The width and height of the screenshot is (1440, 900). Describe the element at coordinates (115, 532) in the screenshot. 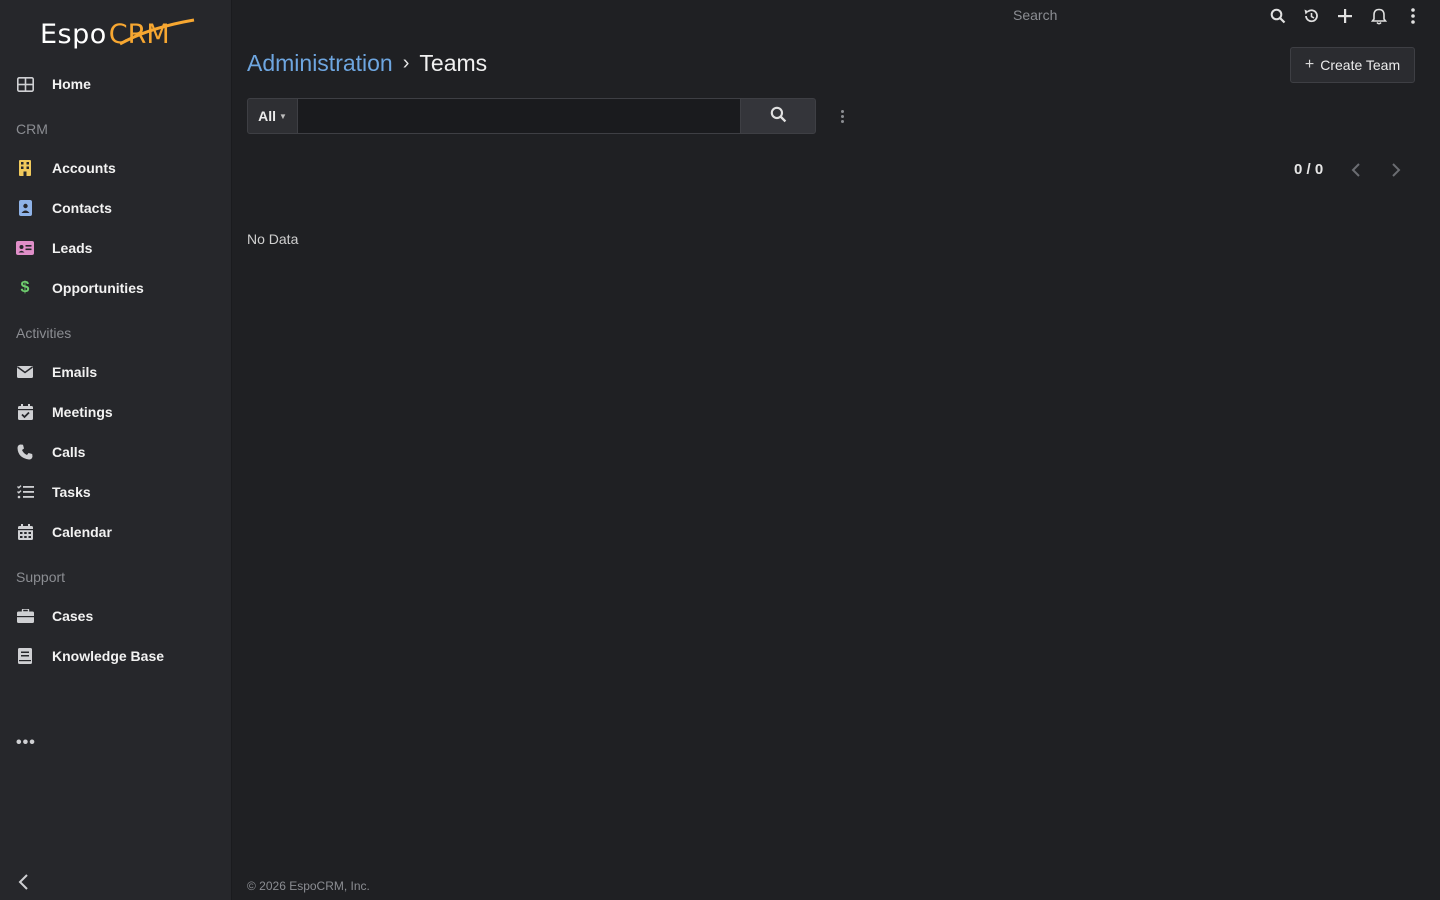

I see `sidebar-item-calendar: Calendar` at that location.